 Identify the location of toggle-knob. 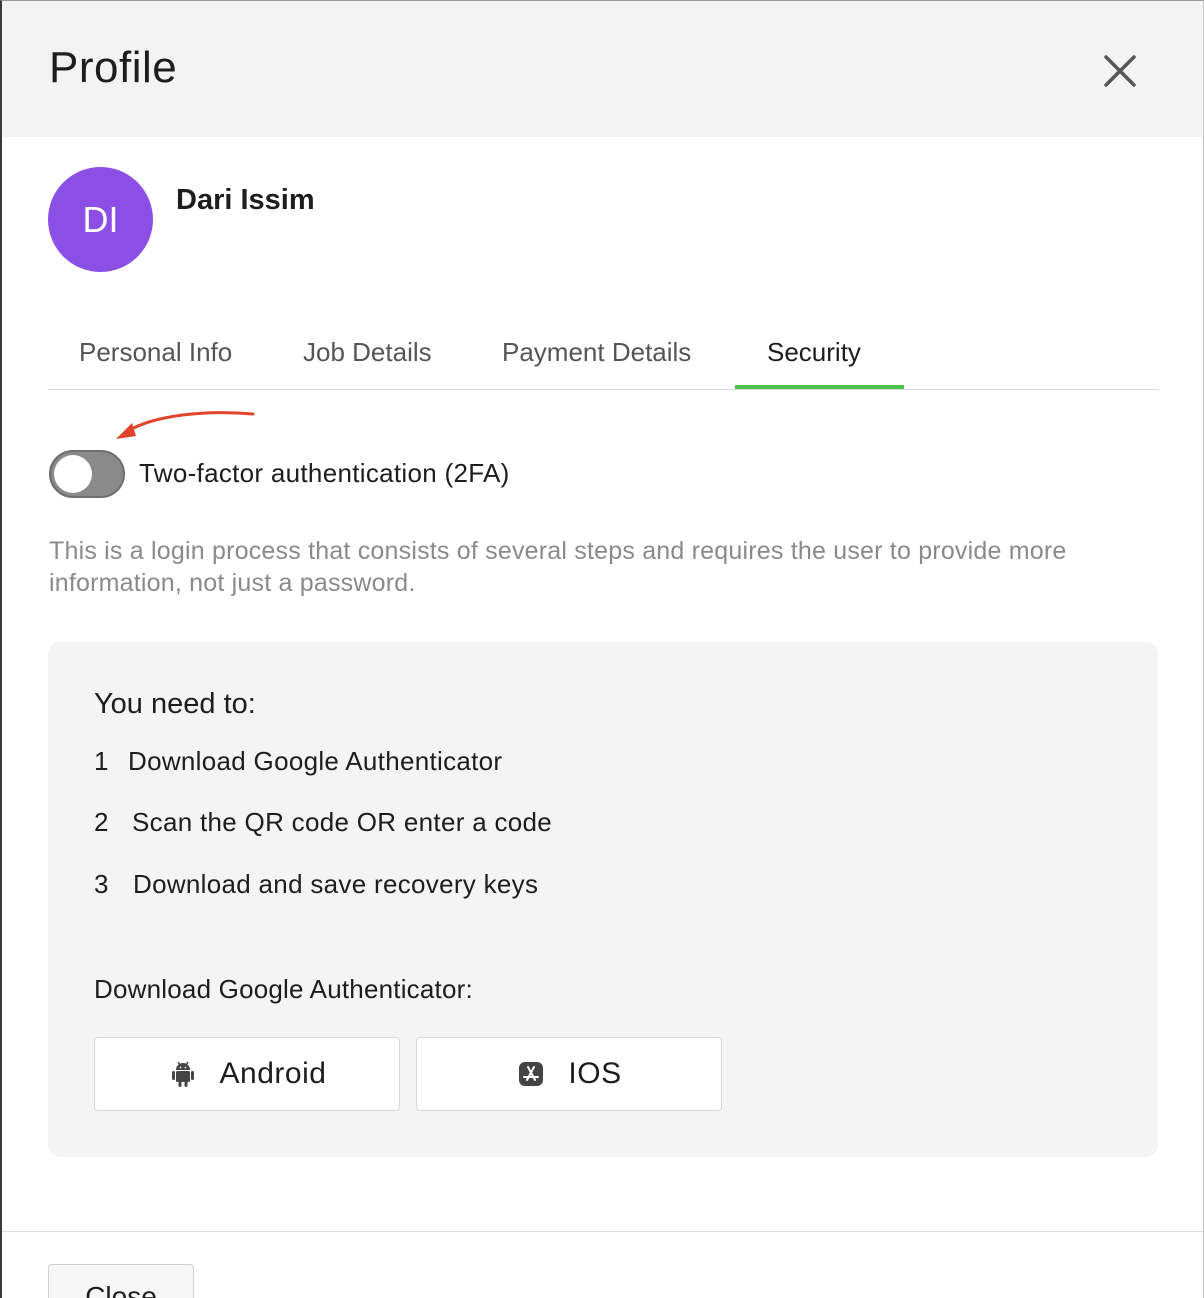
(73, 474).